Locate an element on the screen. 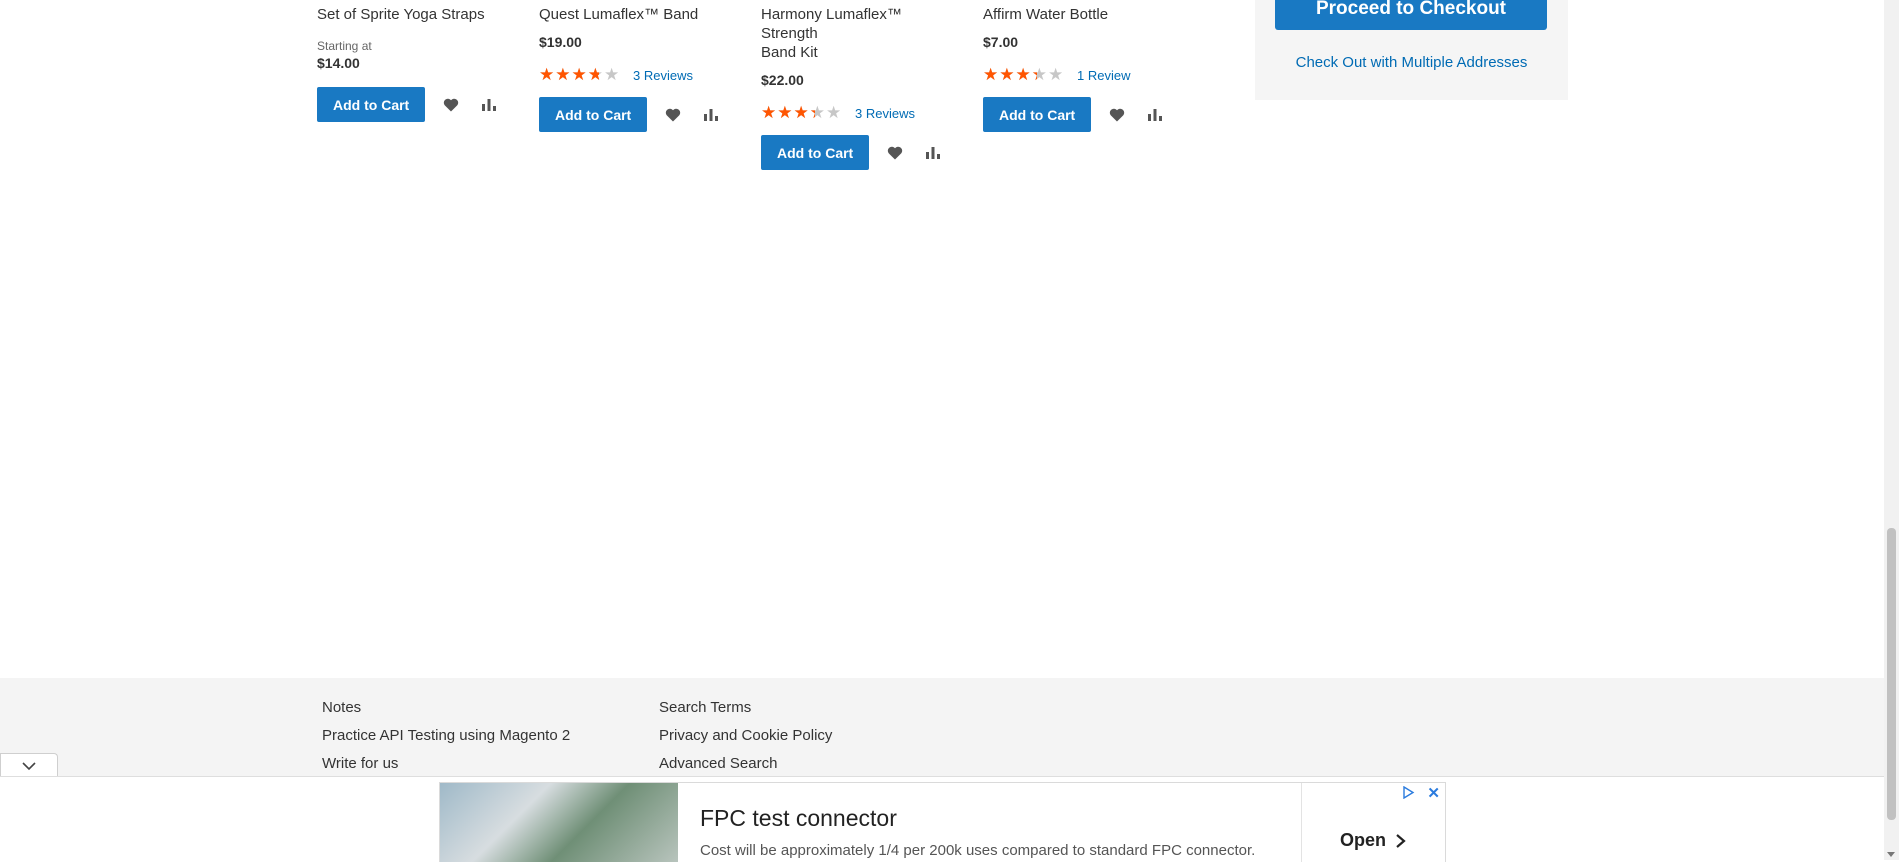 The height and width of the screenshot is (862, 1899). footer-link-notes: Notes is located at coordinates (446, 712).